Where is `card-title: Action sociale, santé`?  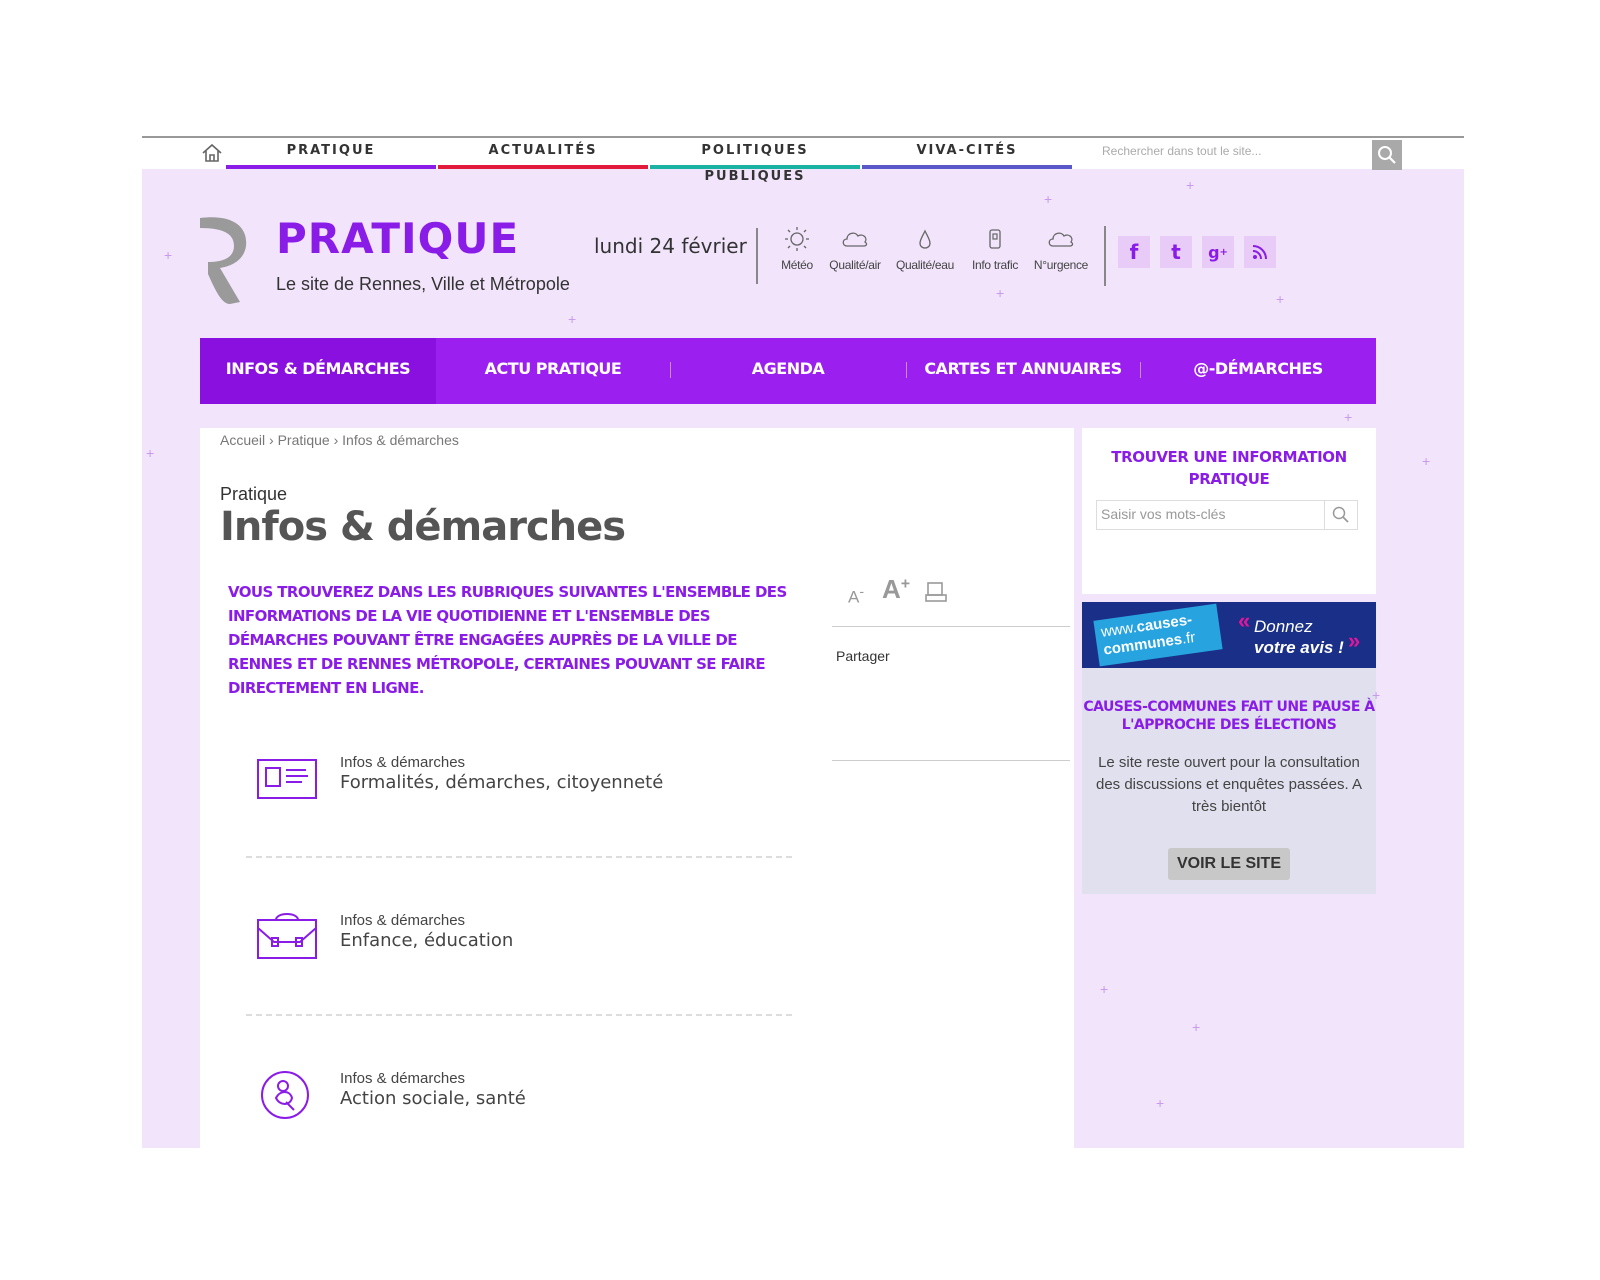 card-title: Action sociale, santé is located at coordinates (433, 1098).